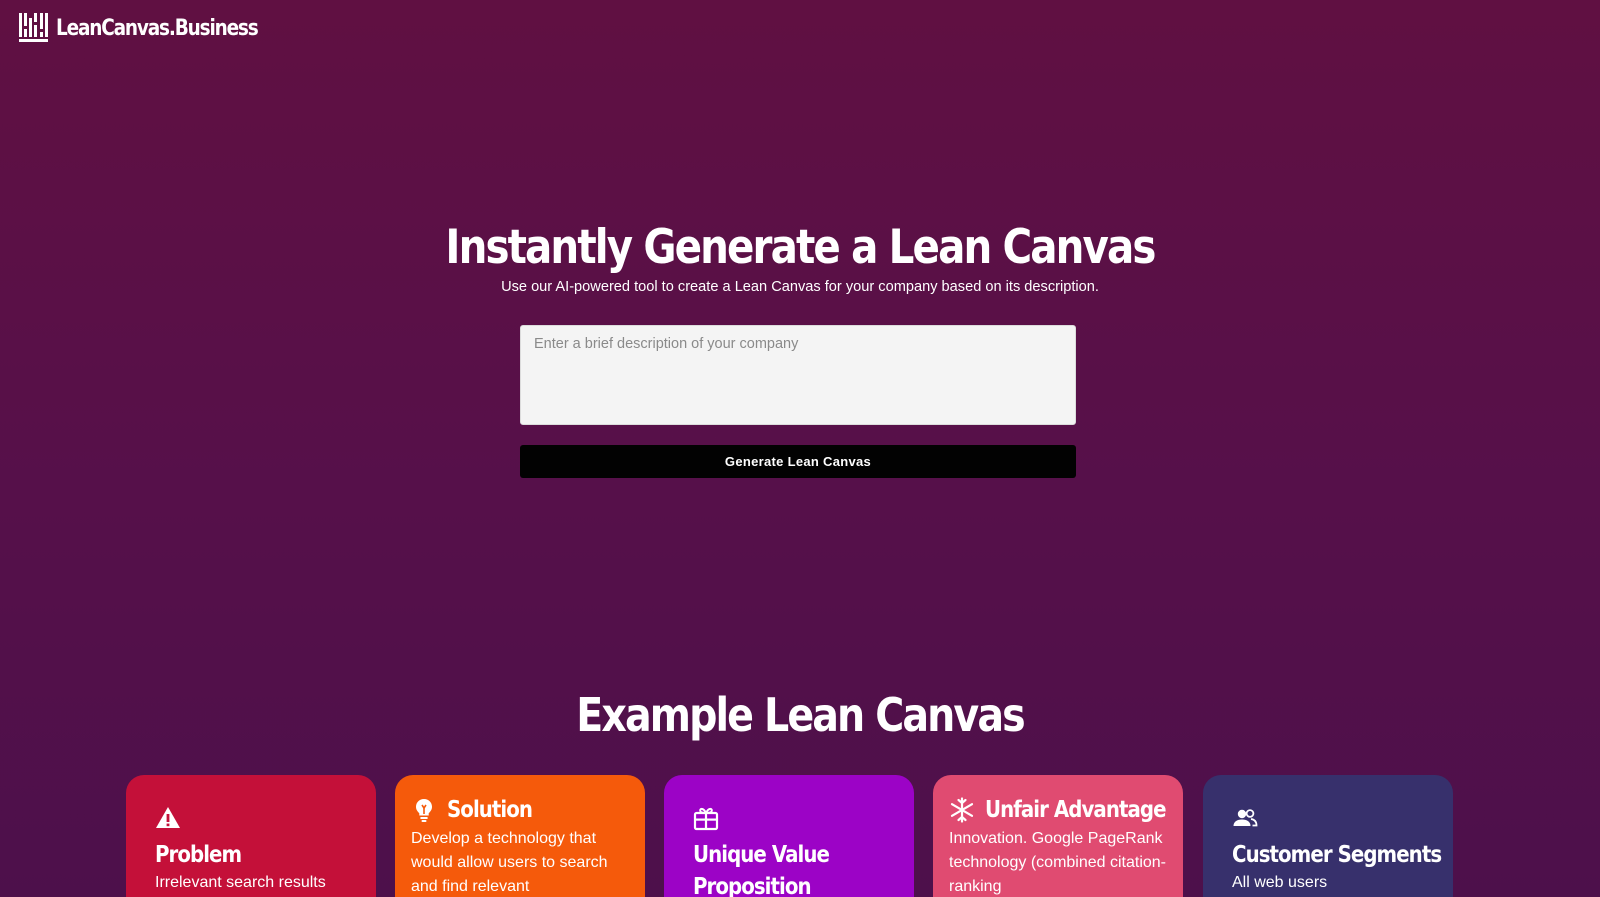 Image resolution: width=1600 pixels, height=897 pixels. Describe the element at coordinates (1328, 836) in the screenshot. I see `card-customer-segments: Customer Segments All web users` at that location.